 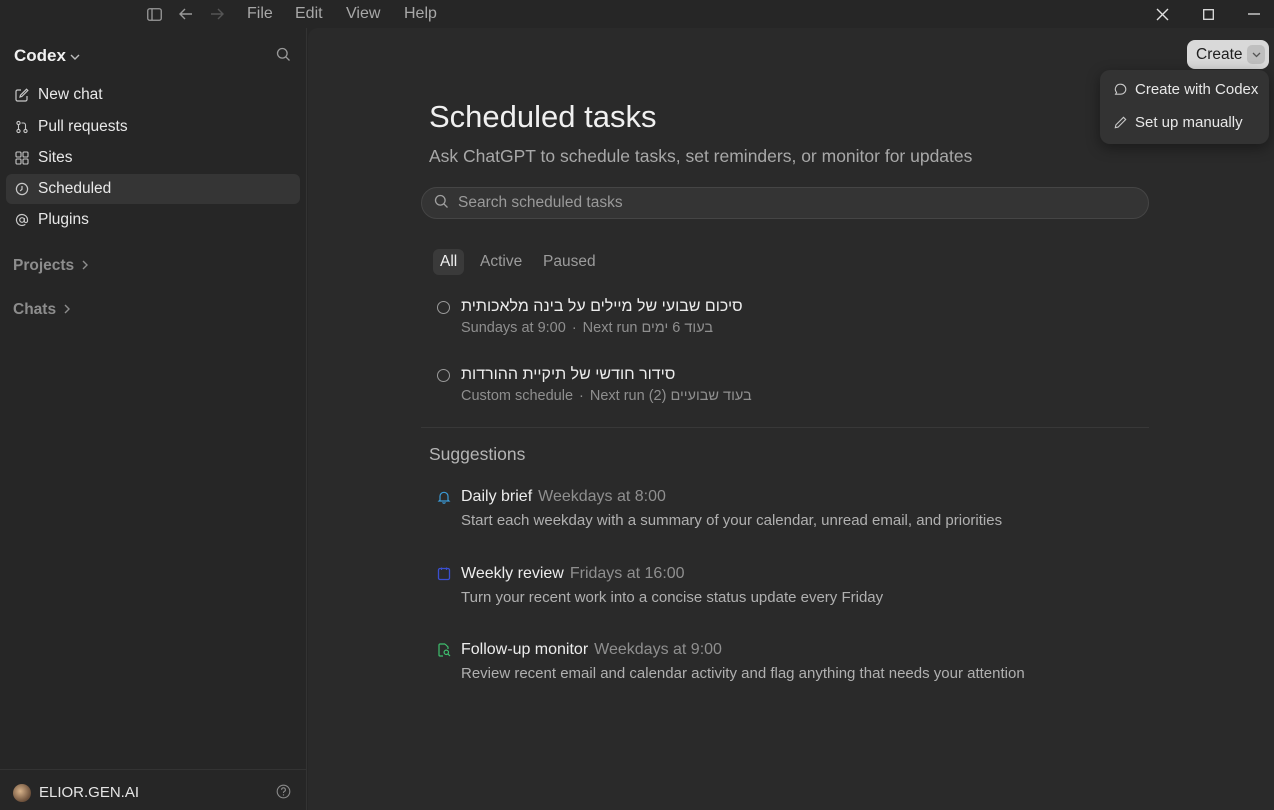 I want to click on suggestion-title-row: Daily brief Weekdays at 8:00, so click(x=563, y=497).